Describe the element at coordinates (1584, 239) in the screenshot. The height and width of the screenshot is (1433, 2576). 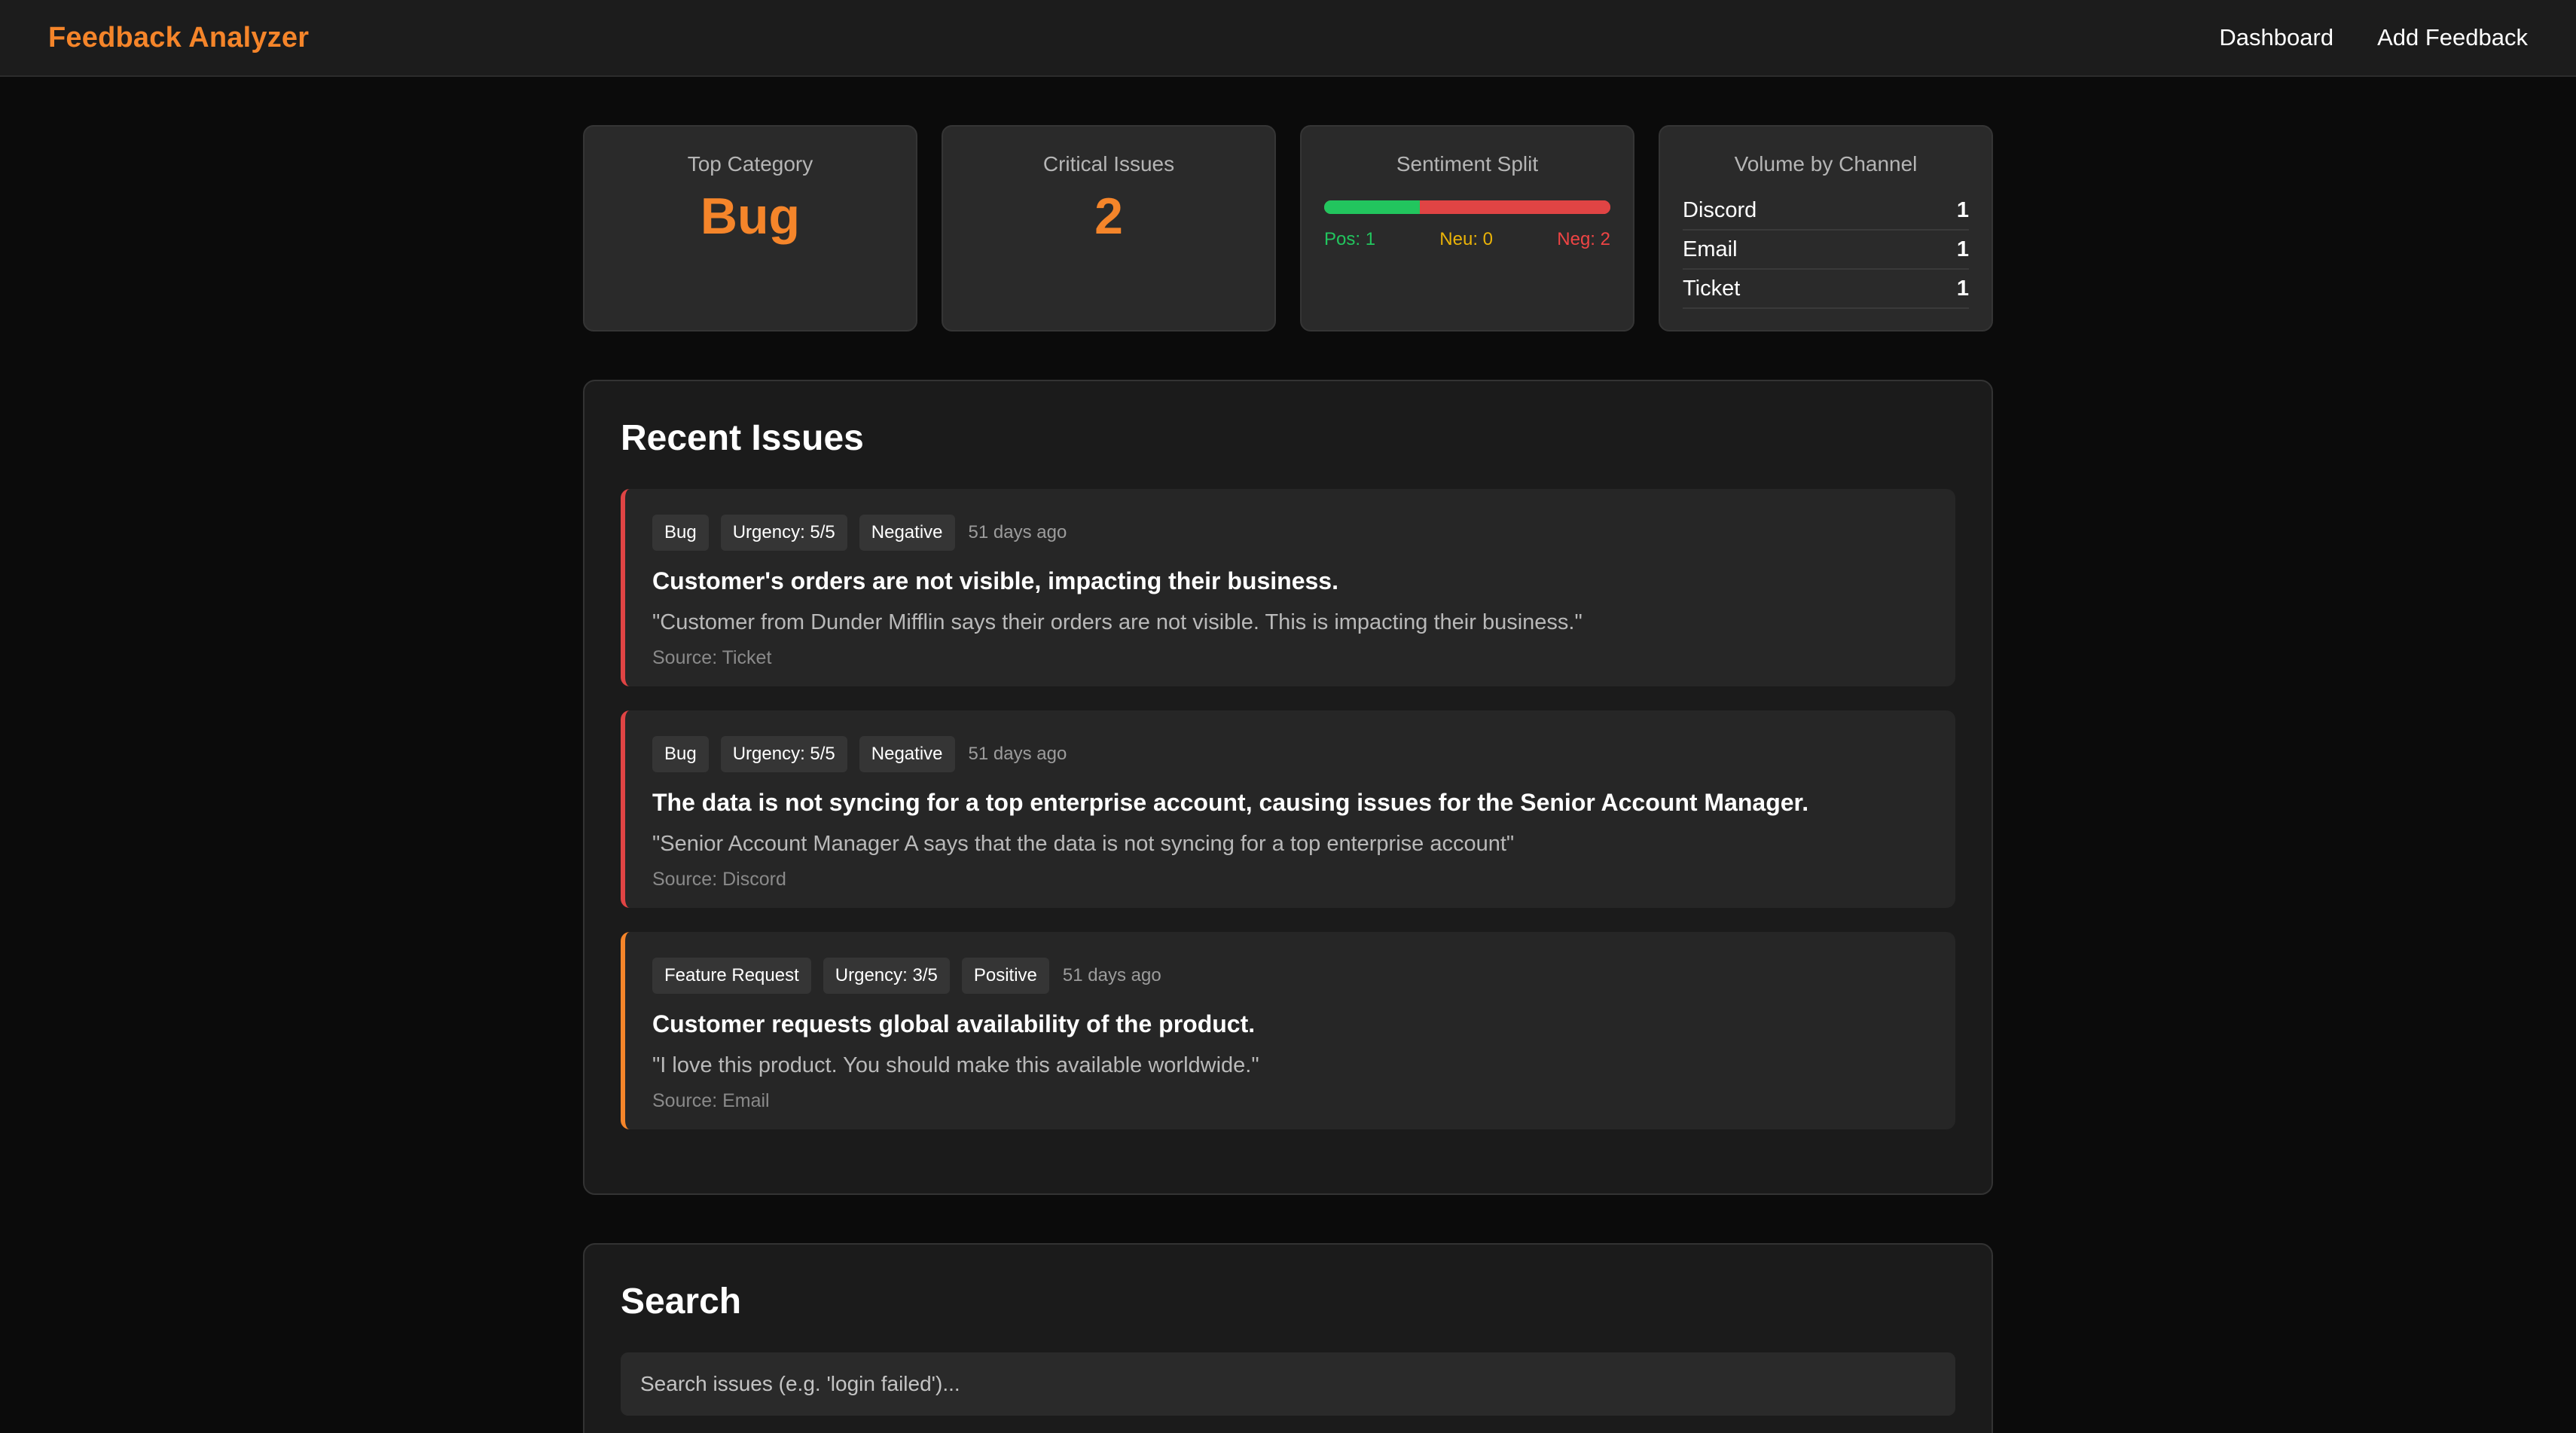
I see `sentiment-negative-label: Neg: 2` at that location.